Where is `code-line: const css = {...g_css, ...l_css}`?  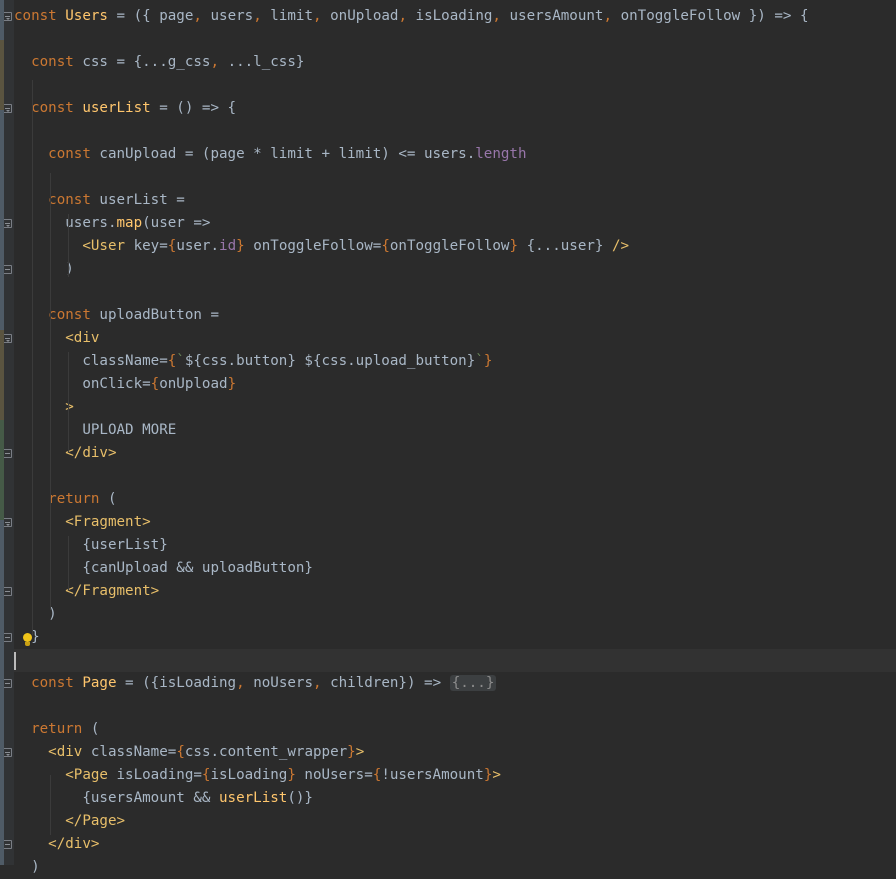 code-line: const css = {...g_css, ...l_css} is located at coordinates (455, 62).